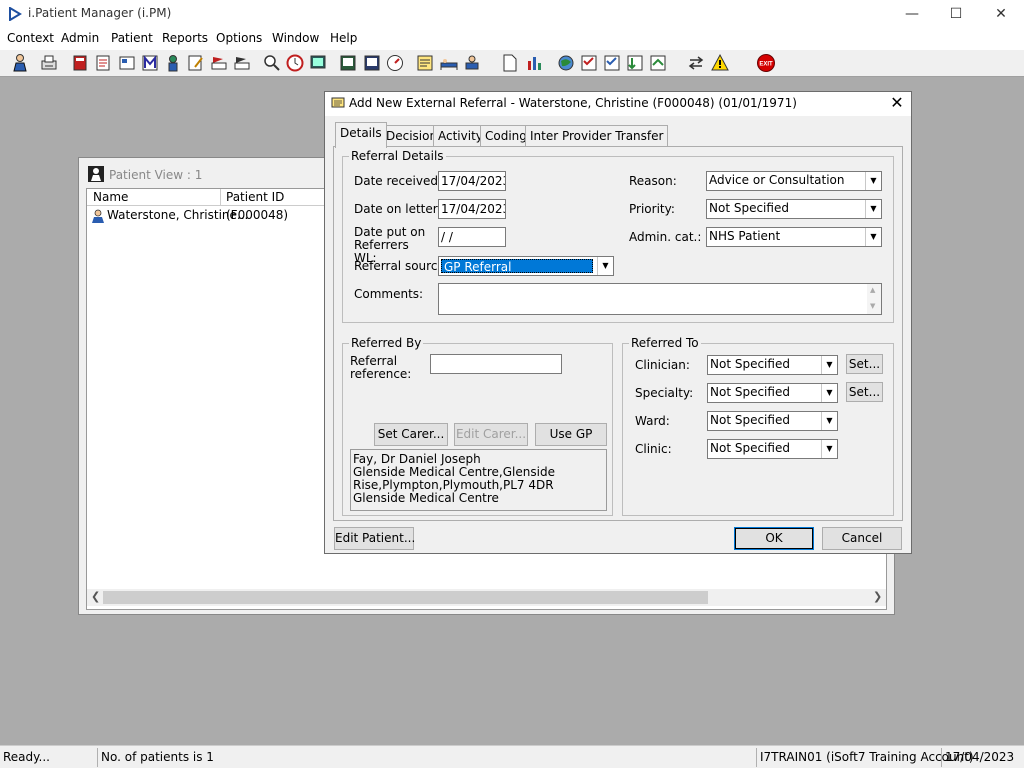  I want to click on patient-icon, so click(20, 63).